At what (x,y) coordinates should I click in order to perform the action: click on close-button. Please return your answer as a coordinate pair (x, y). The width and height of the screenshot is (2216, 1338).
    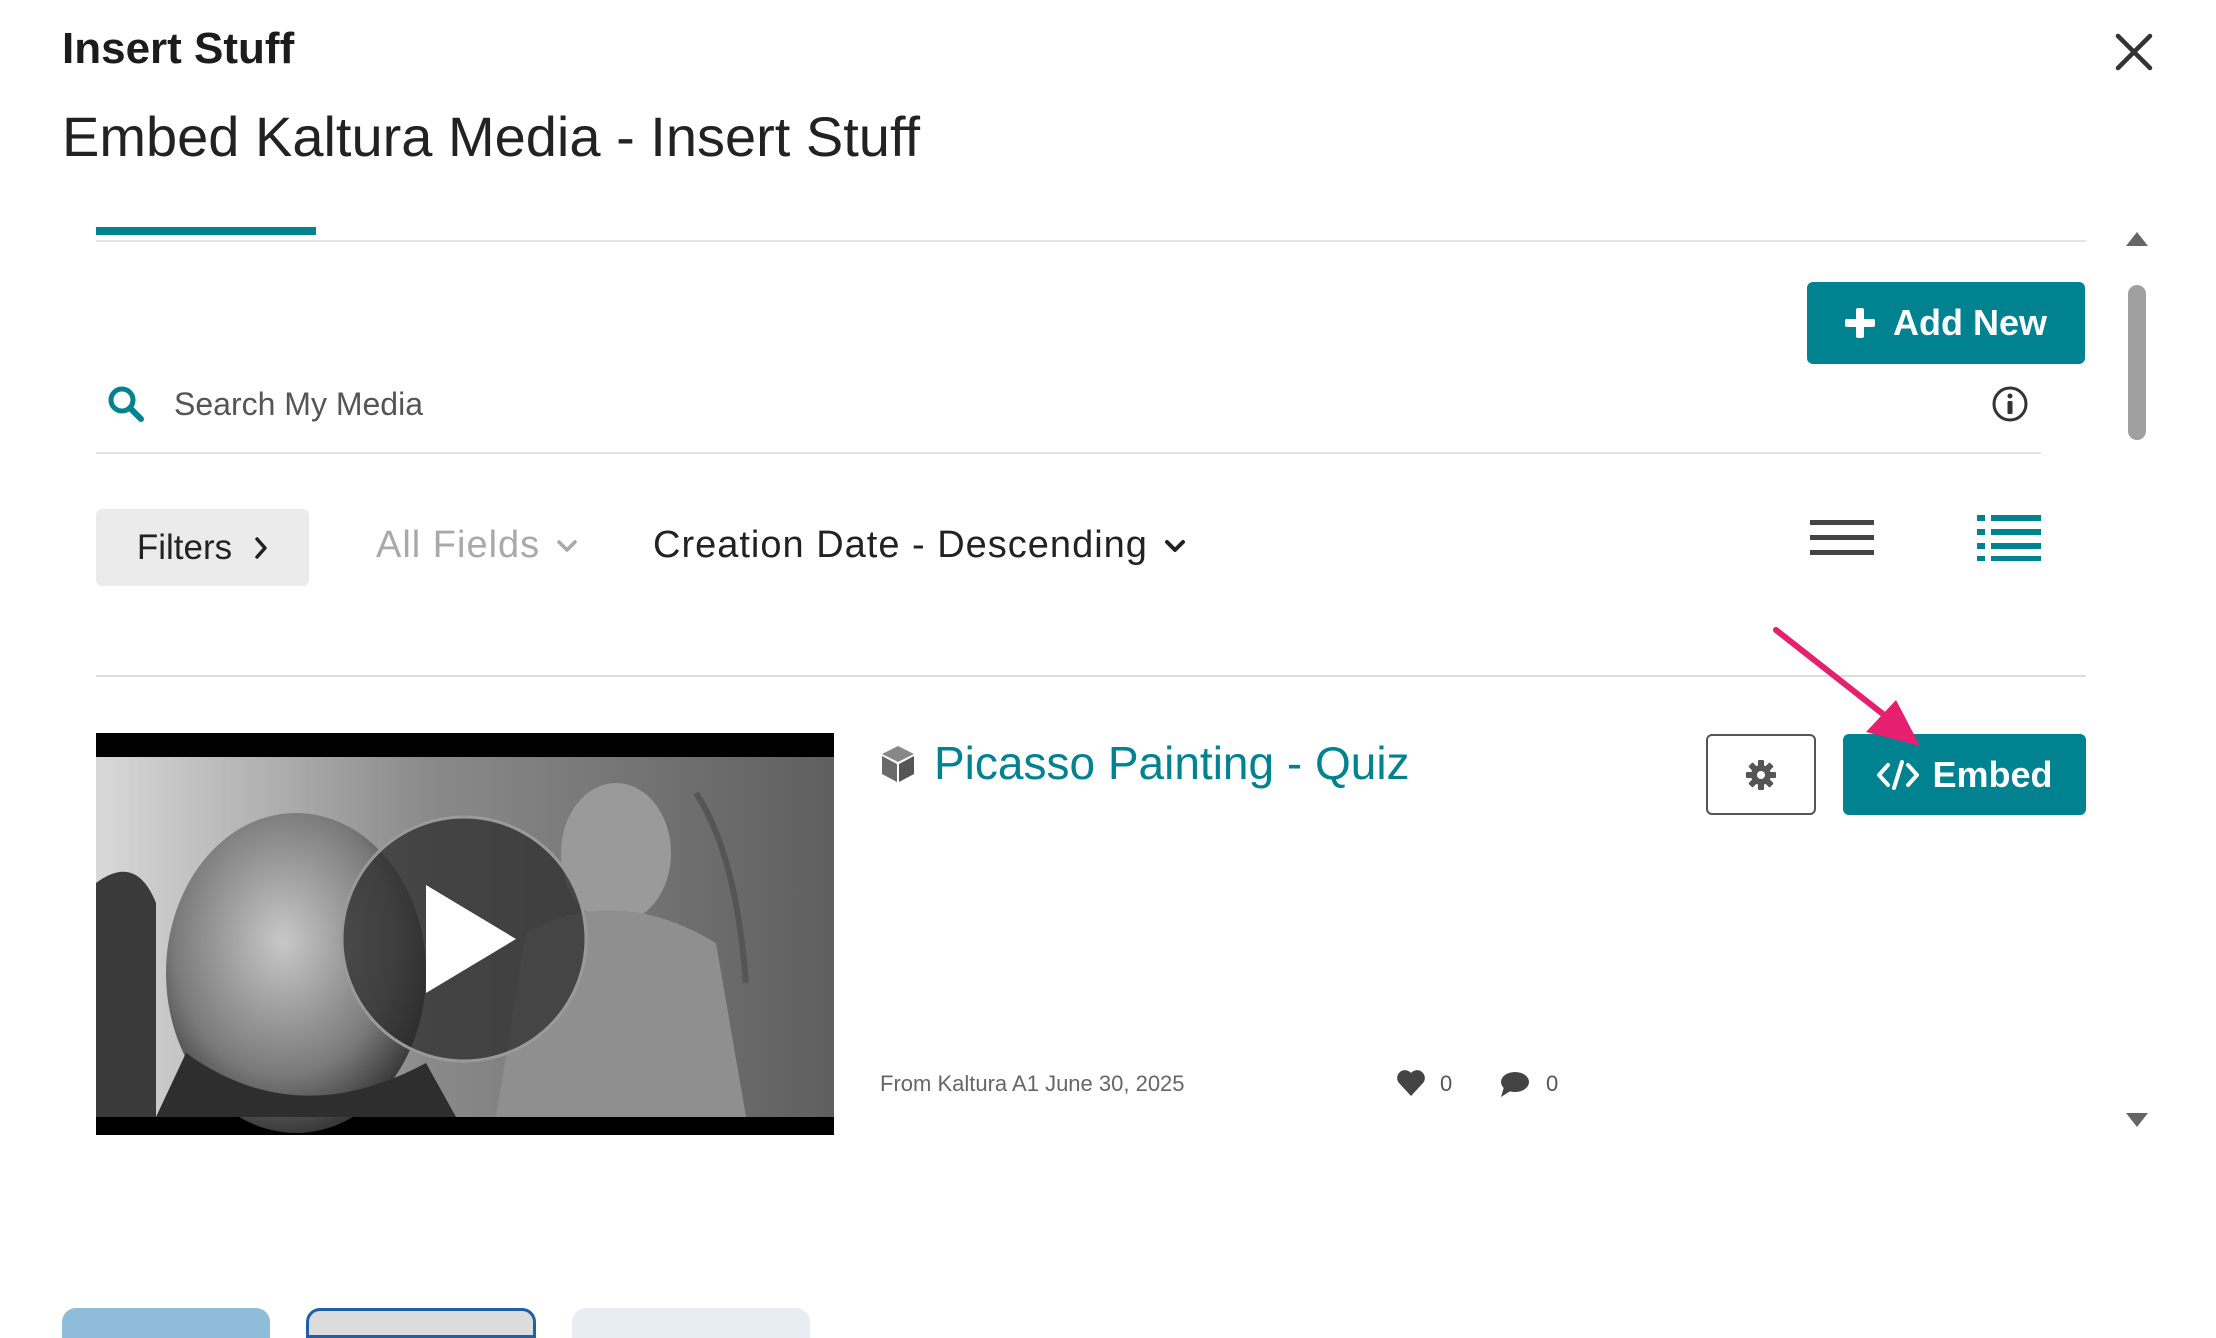
    Looking at the image, I should click on (2134, 52).